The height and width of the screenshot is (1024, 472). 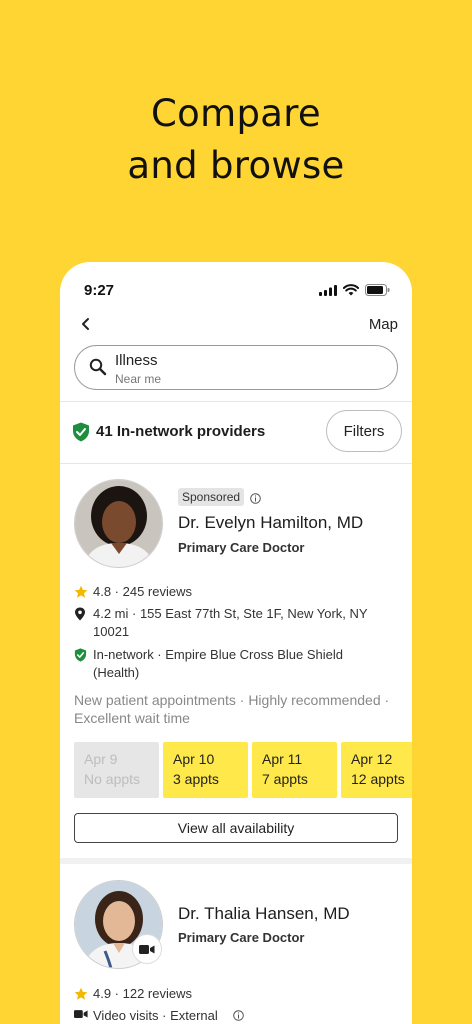 I want to click on location-pin-icon, so click(x=80, y=614).